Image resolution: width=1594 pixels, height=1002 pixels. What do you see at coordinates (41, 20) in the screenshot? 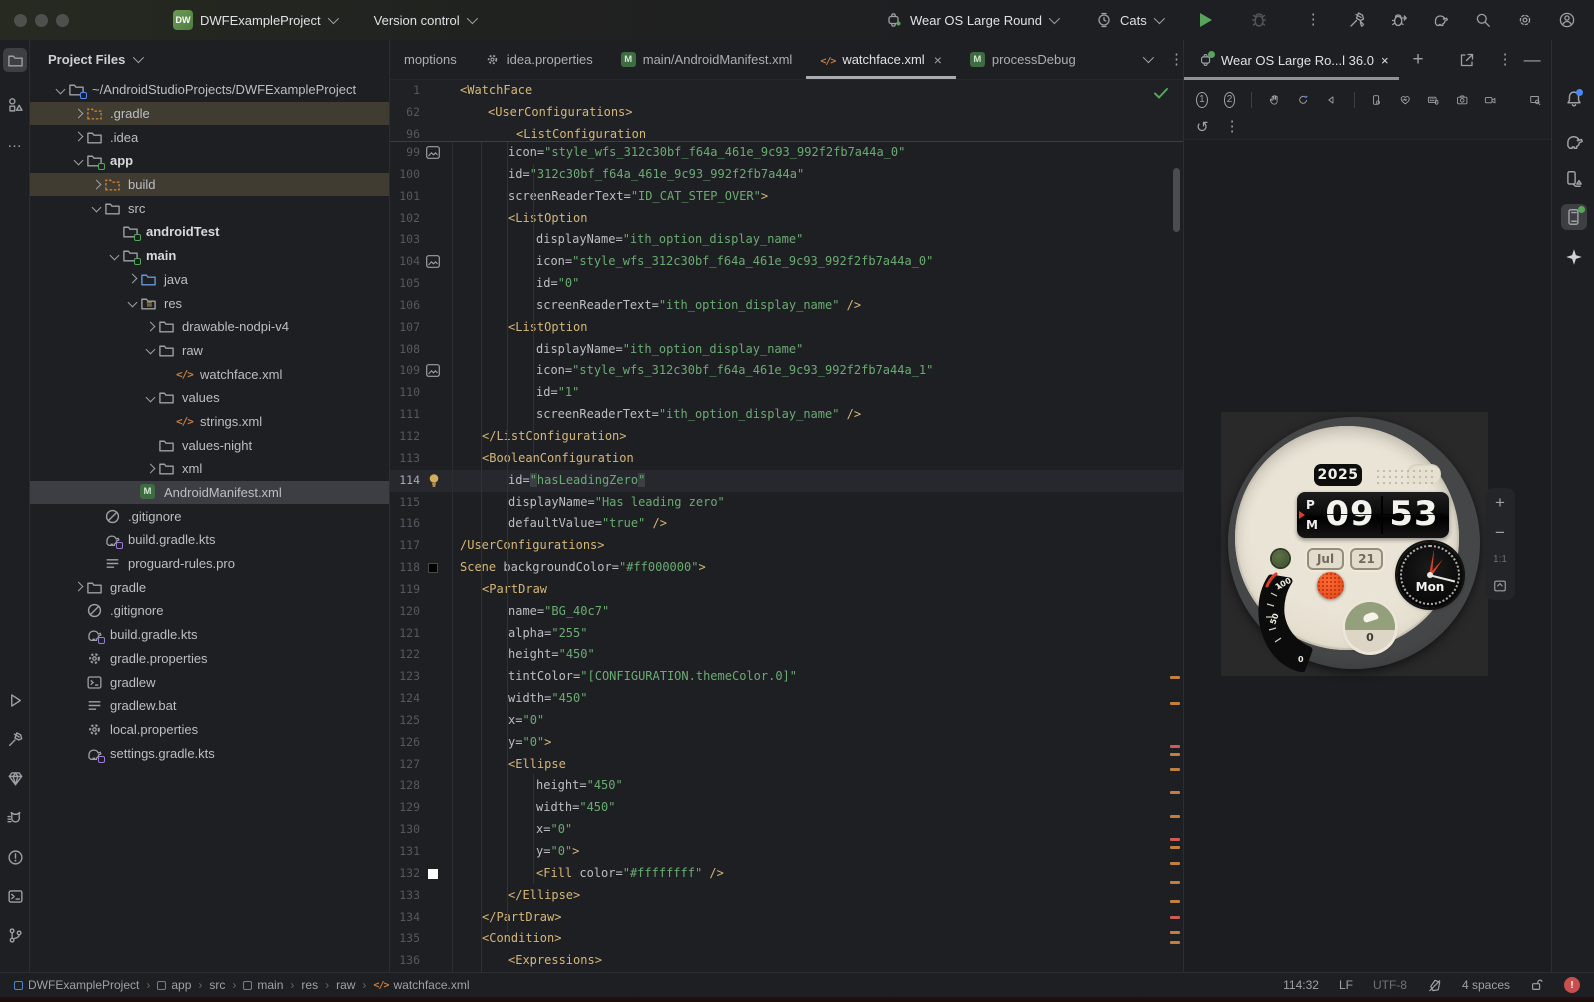
I see `window-minimize-button` at bounding box center [41, 20].